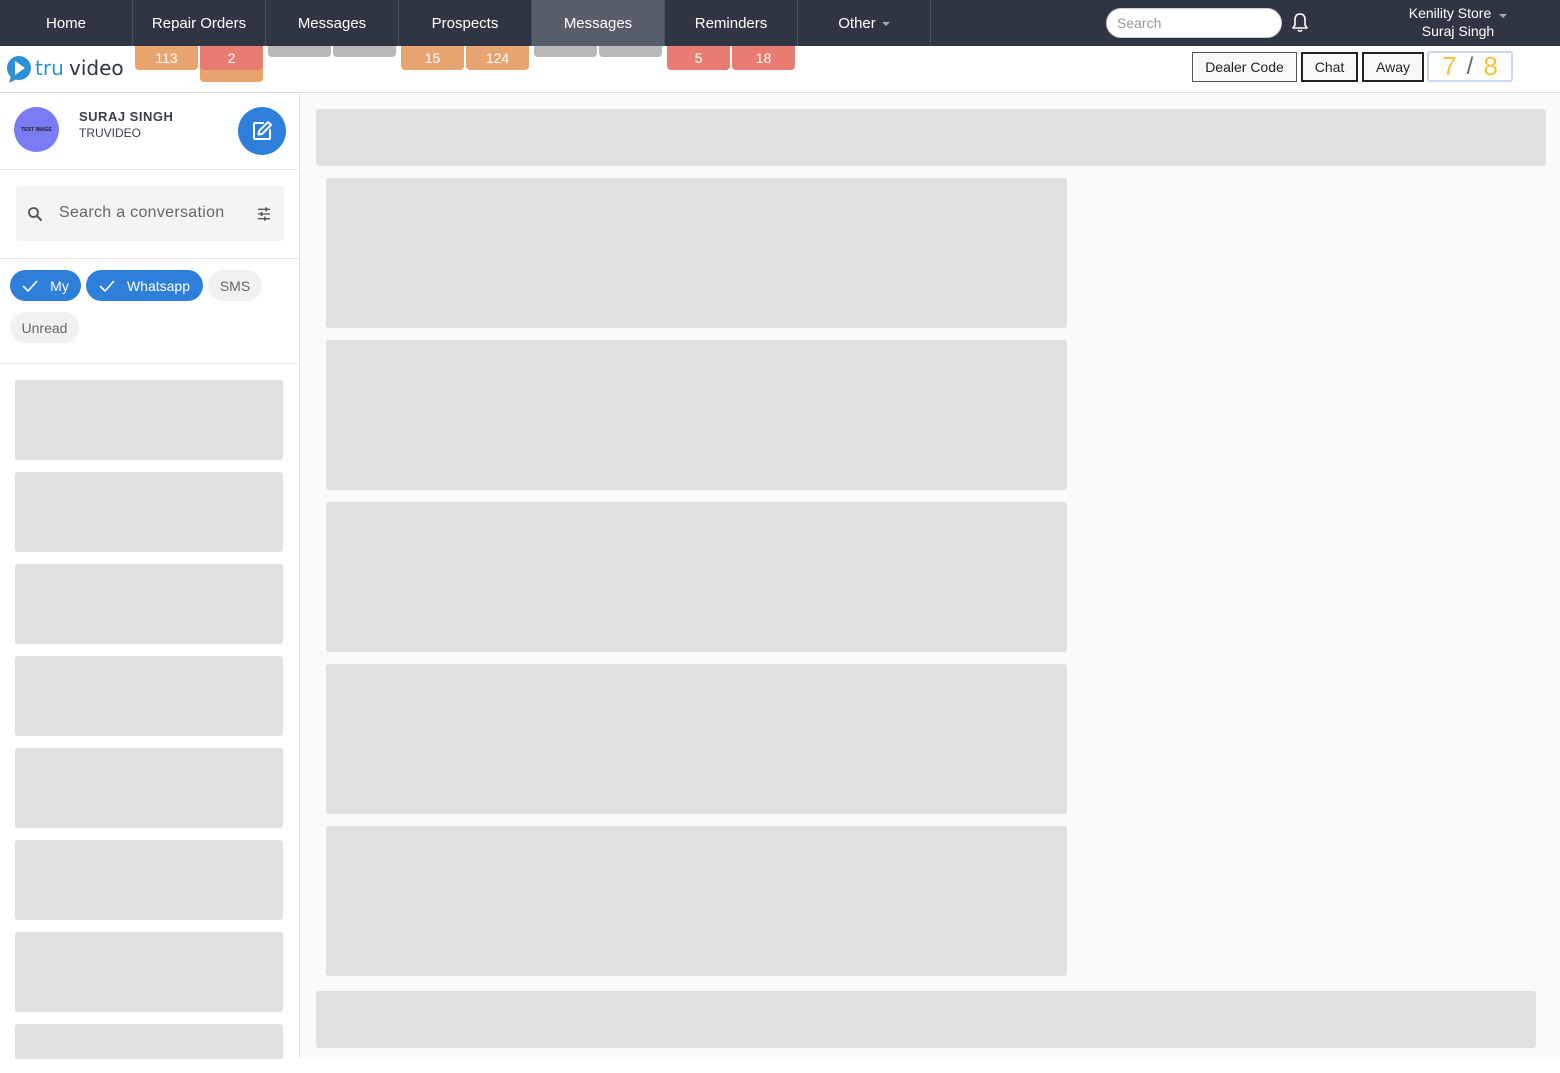  I want to click on conversation-search, so click(150, 213).